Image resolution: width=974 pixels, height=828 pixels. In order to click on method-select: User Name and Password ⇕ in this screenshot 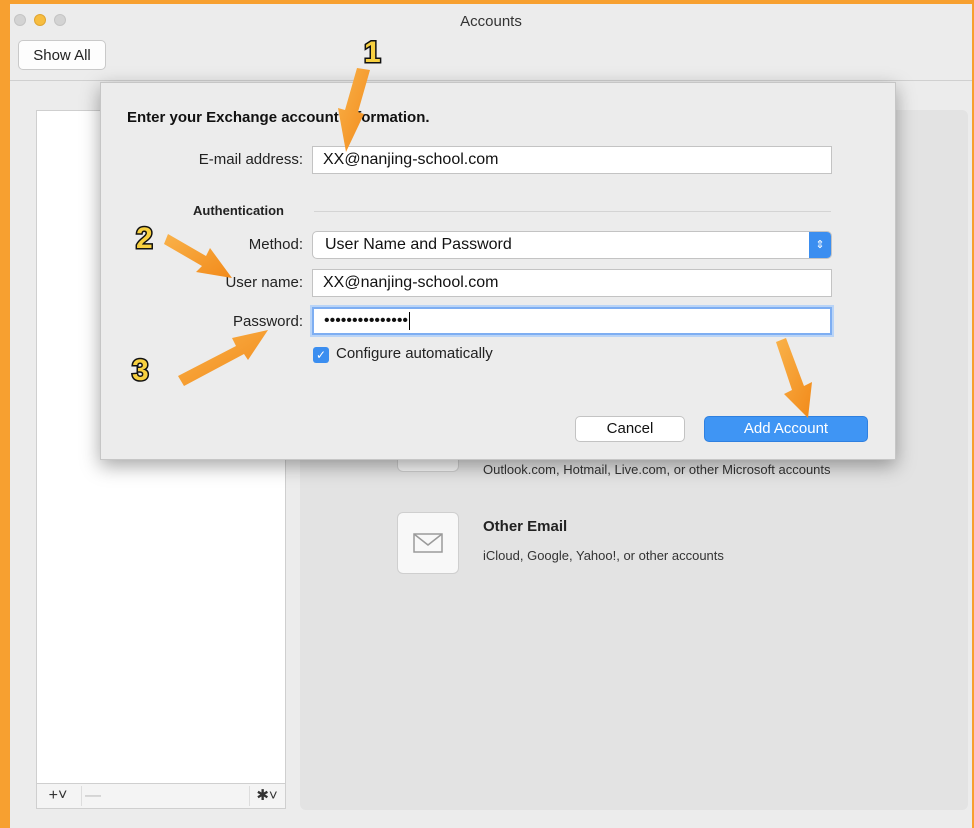, I will do `click(572, 245)`.